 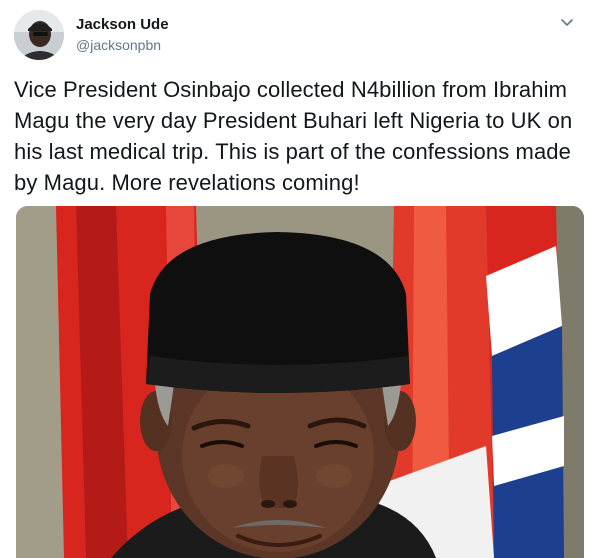 What do you see at coordinates (122, 25) in the screenshot?
I see `author-name: Jackson Ude` at bounding box center [122, 25].